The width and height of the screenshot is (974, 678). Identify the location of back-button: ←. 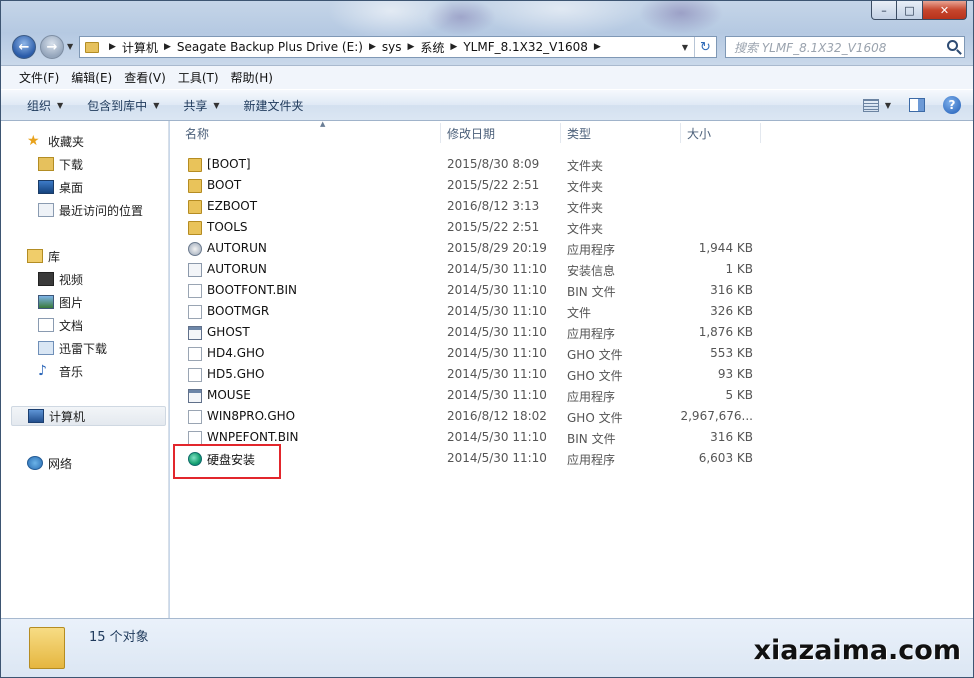
(24, 47).